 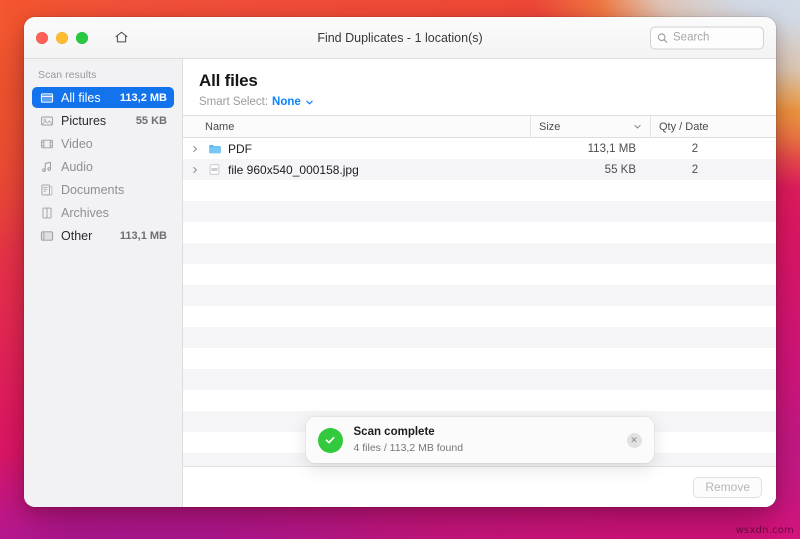 What do you see at coordinates (46, 97) in the screenshot?
I see `all-files-icon` at bounding box center [46, 97].